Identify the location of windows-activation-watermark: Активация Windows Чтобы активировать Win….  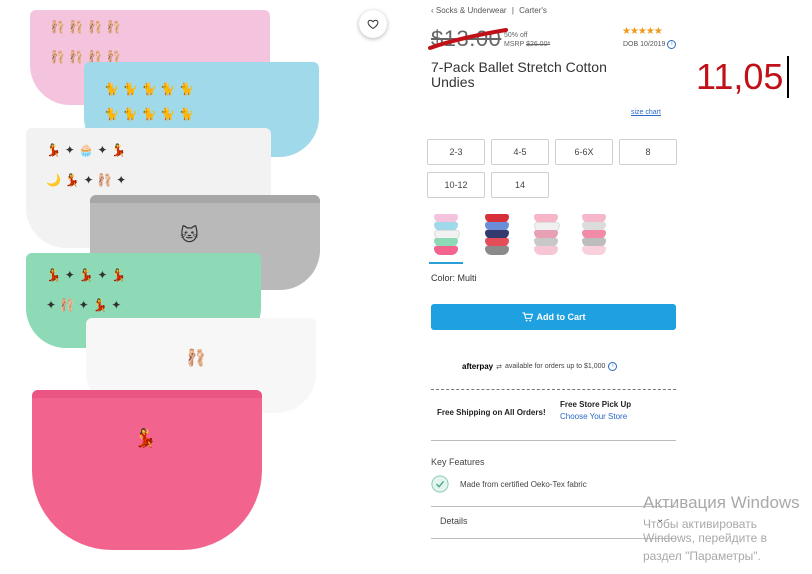
(727, 528).